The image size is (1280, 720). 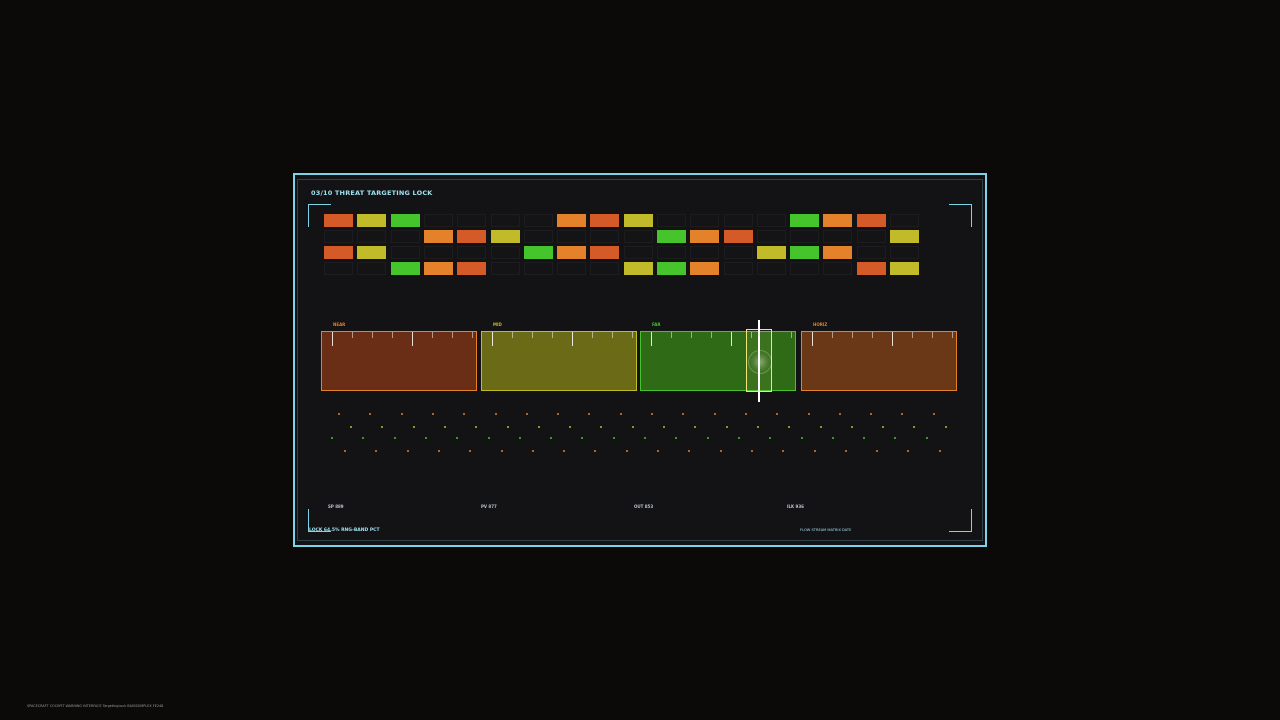 I want to click on footer-lock-status: LOCK 64.5% RNG-BAND PCT, so click(x=344, y=530).